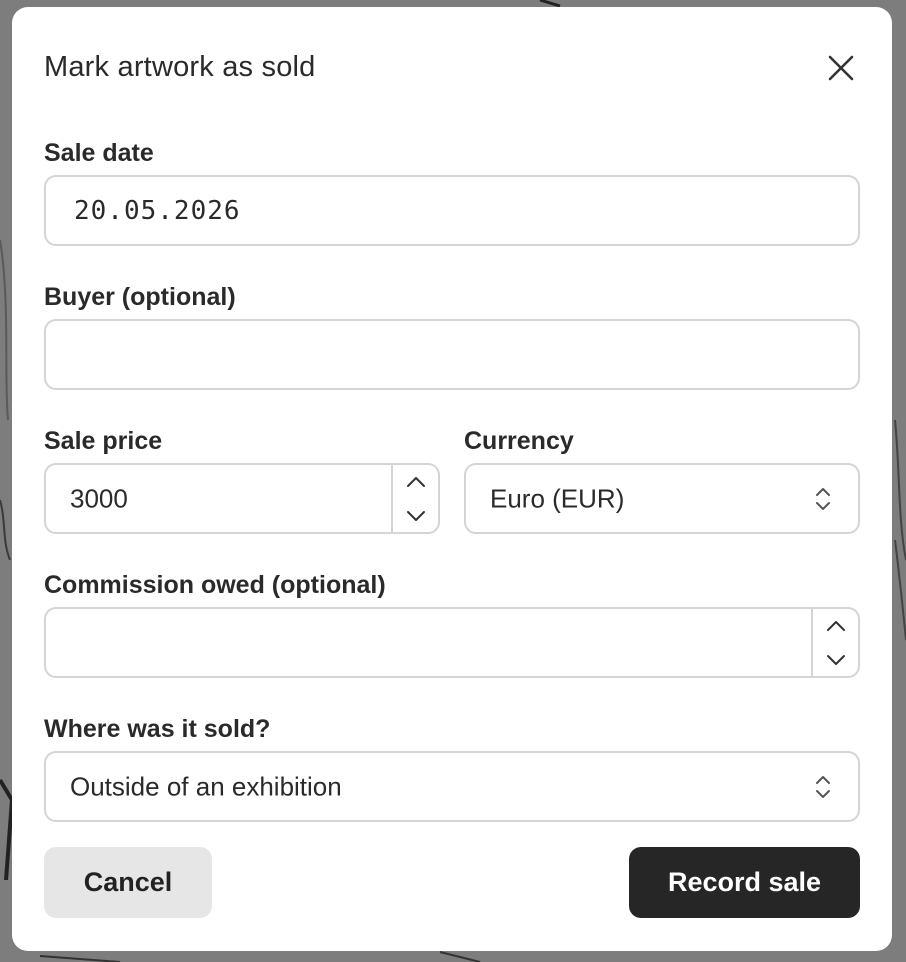  Describe the element at coordinates (662, 498) in the screenshot. I see `currency-select: Euro (EUR)` at that location.